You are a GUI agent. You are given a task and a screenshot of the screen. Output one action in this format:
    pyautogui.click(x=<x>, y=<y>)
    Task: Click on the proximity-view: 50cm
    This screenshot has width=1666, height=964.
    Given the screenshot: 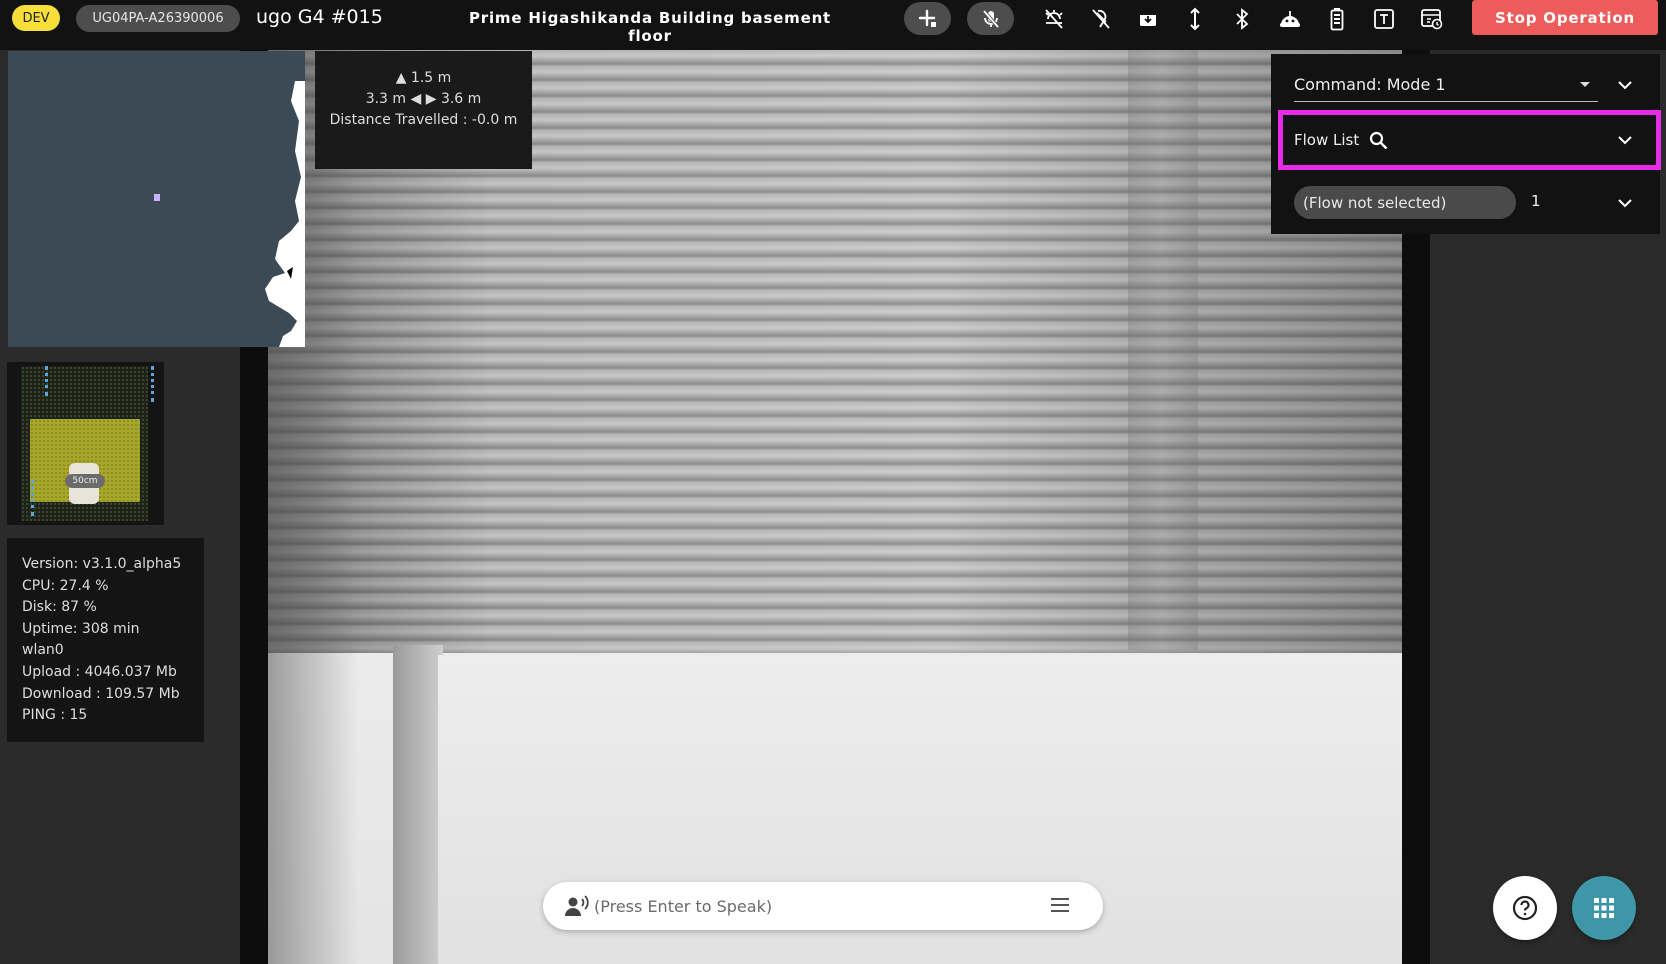 What is the action you would take?
    pyautogui.click(x=85, y=443)
    